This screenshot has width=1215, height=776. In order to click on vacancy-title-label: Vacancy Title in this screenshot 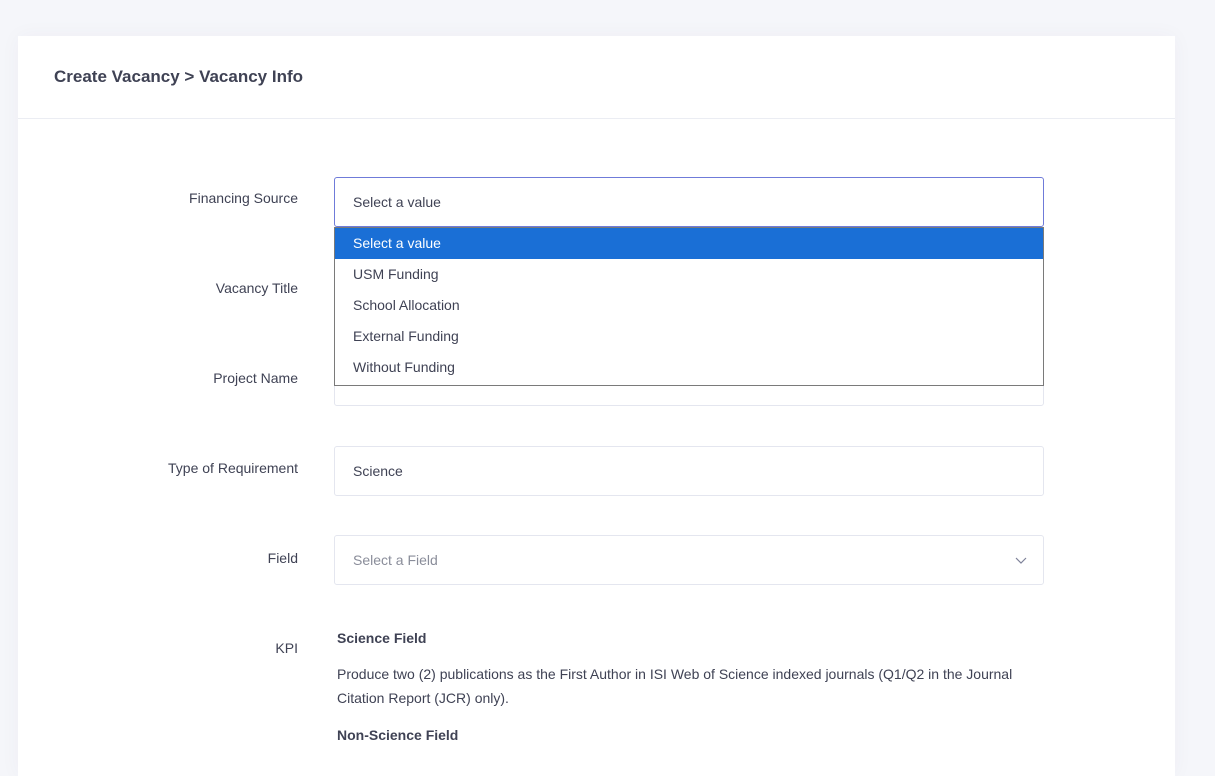, I will do `click(256, 288)`.